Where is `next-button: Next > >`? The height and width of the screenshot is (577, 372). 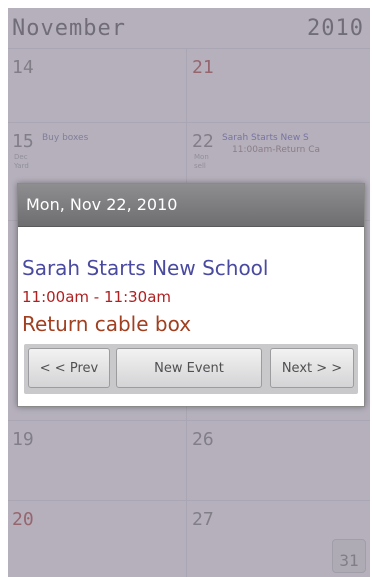
next-button: Next > > is located at coordinates (312, 368).